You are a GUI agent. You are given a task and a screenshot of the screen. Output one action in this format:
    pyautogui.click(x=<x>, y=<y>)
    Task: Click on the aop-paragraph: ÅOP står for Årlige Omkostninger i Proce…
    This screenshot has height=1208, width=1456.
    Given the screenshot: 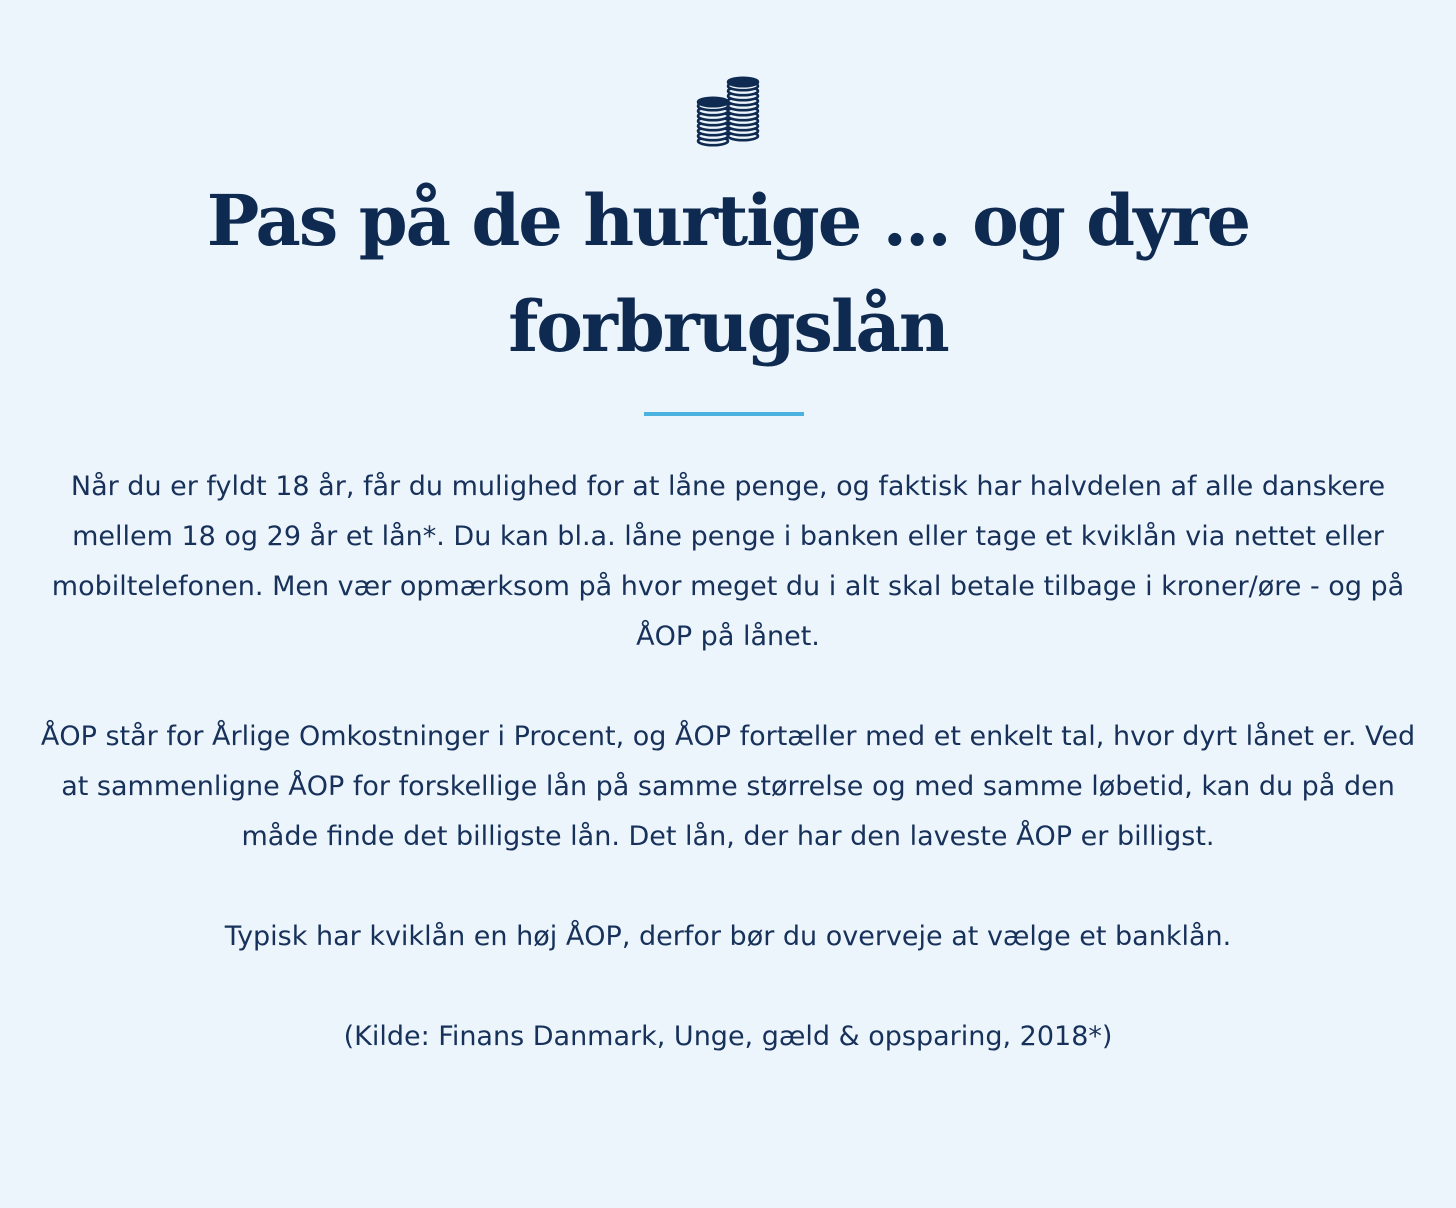 What is the action you would take?
    pyautogui.click(x=728, y=786)
    